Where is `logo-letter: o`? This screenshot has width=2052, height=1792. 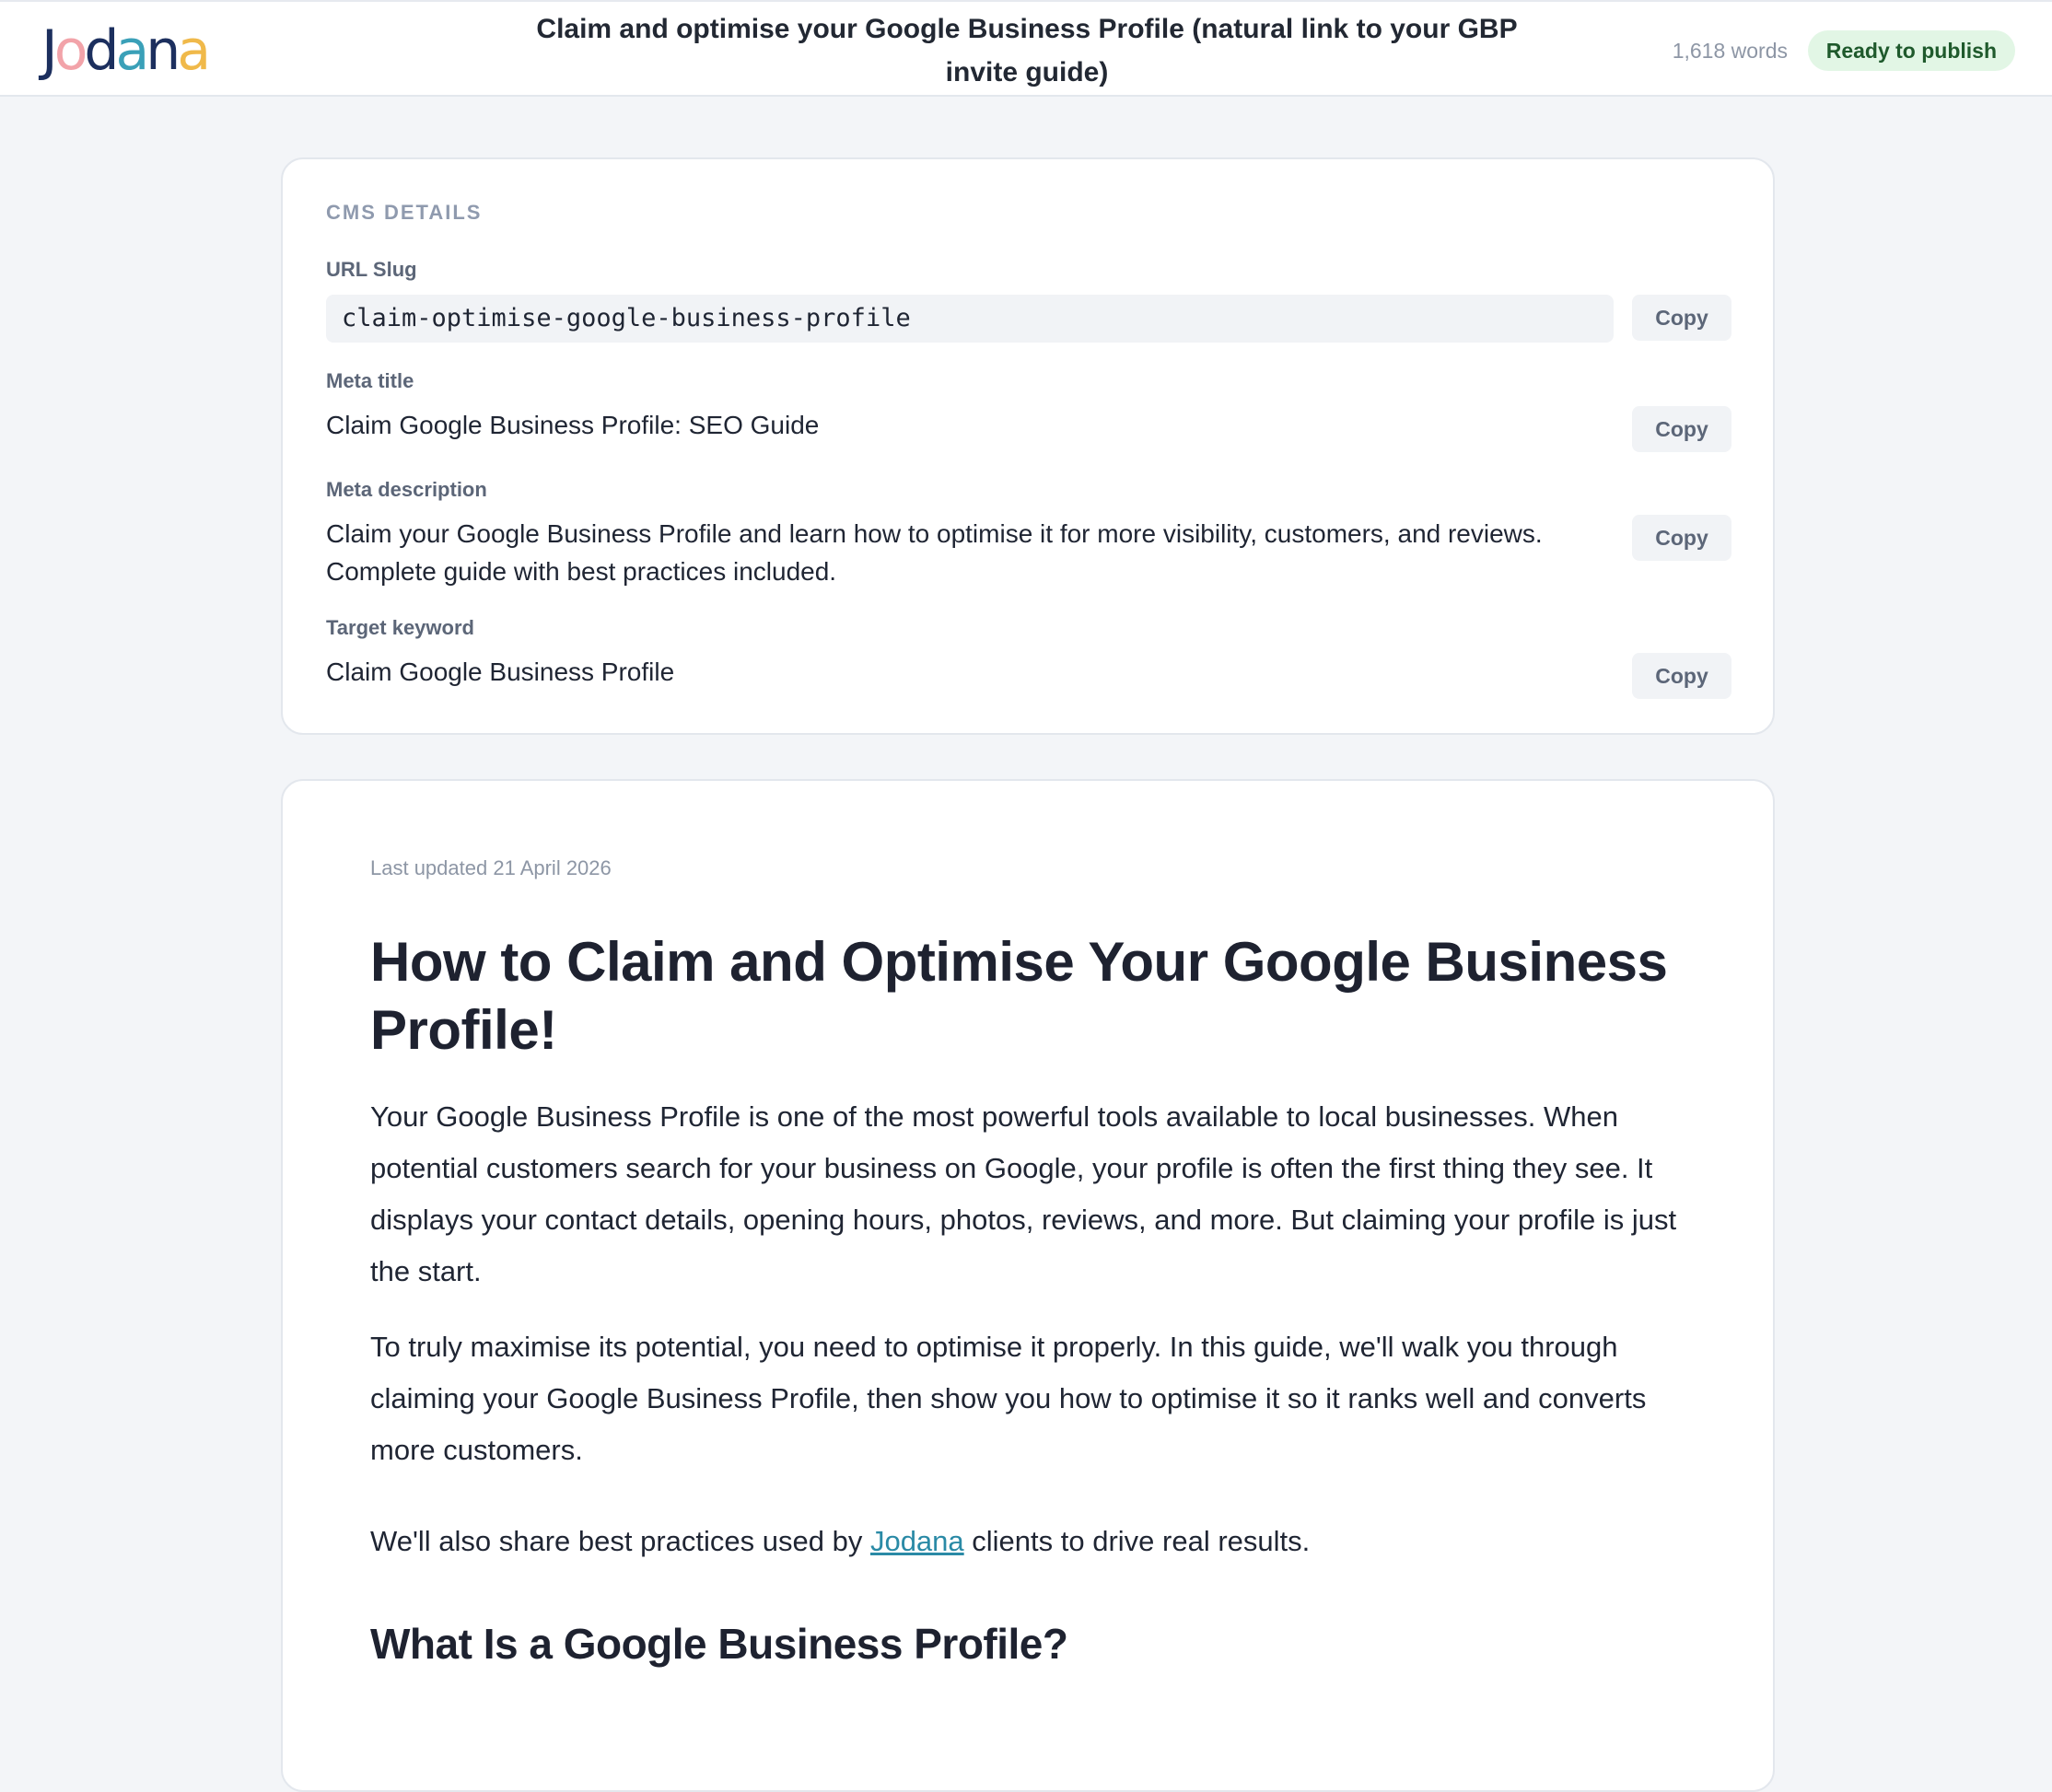 logo-letter: o is located at coordinates (70, 50).